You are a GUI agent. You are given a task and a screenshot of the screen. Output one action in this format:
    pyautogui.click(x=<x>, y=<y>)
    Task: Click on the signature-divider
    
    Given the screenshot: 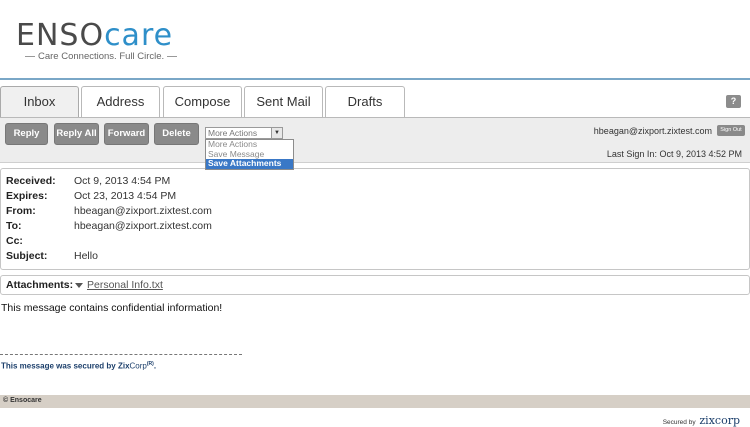 What is the action you would take?
    pyautogui.click(x=121, y=354)
    